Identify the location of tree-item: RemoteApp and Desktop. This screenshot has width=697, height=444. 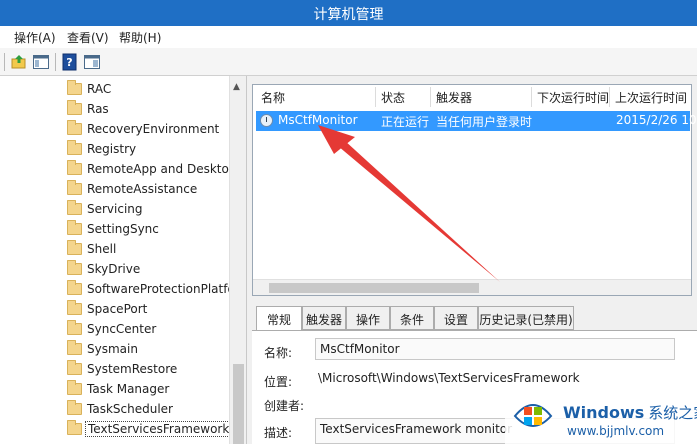
(147, 170).